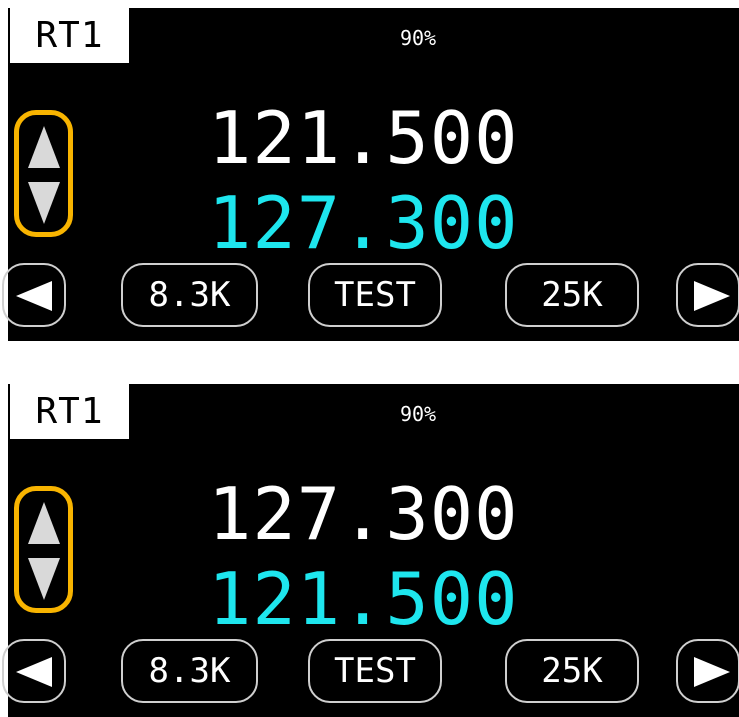  Describe the element at coordinates (363, 138) in the screenshot. I see `active-frequency: 121.500` at that location.